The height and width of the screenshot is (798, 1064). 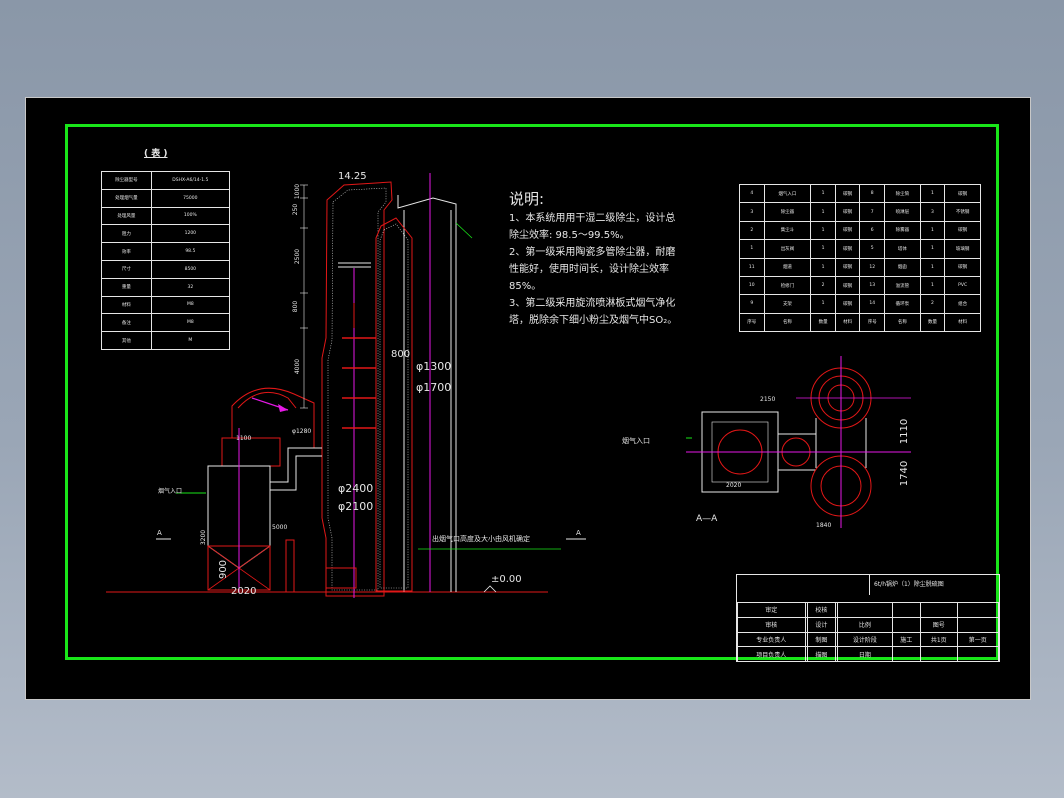 What do you see at coordinates (244, 438) in the screenshot?
I see `dim-1100-label: 1100` at bounding box center [244, 438].